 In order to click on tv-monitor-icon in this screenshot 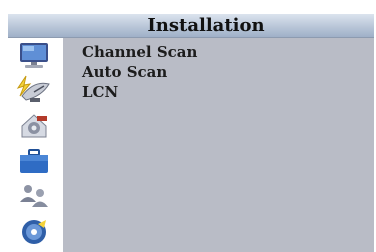, I will do `click(34, 55)`.